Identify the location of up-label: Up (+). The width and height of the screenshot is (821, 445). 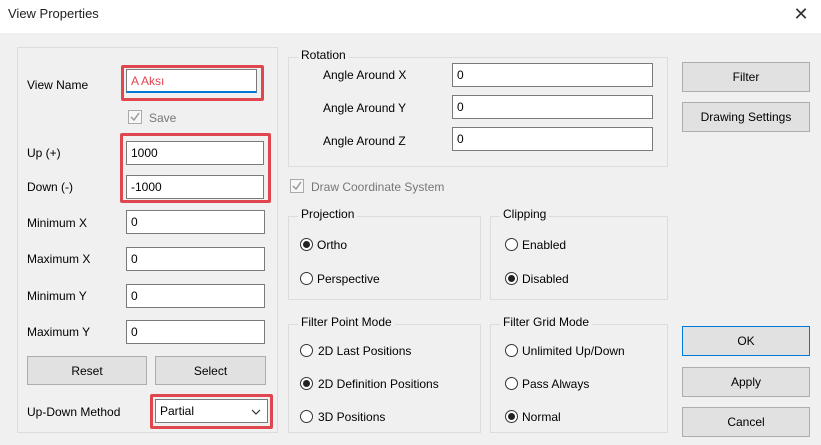
(44, 153).